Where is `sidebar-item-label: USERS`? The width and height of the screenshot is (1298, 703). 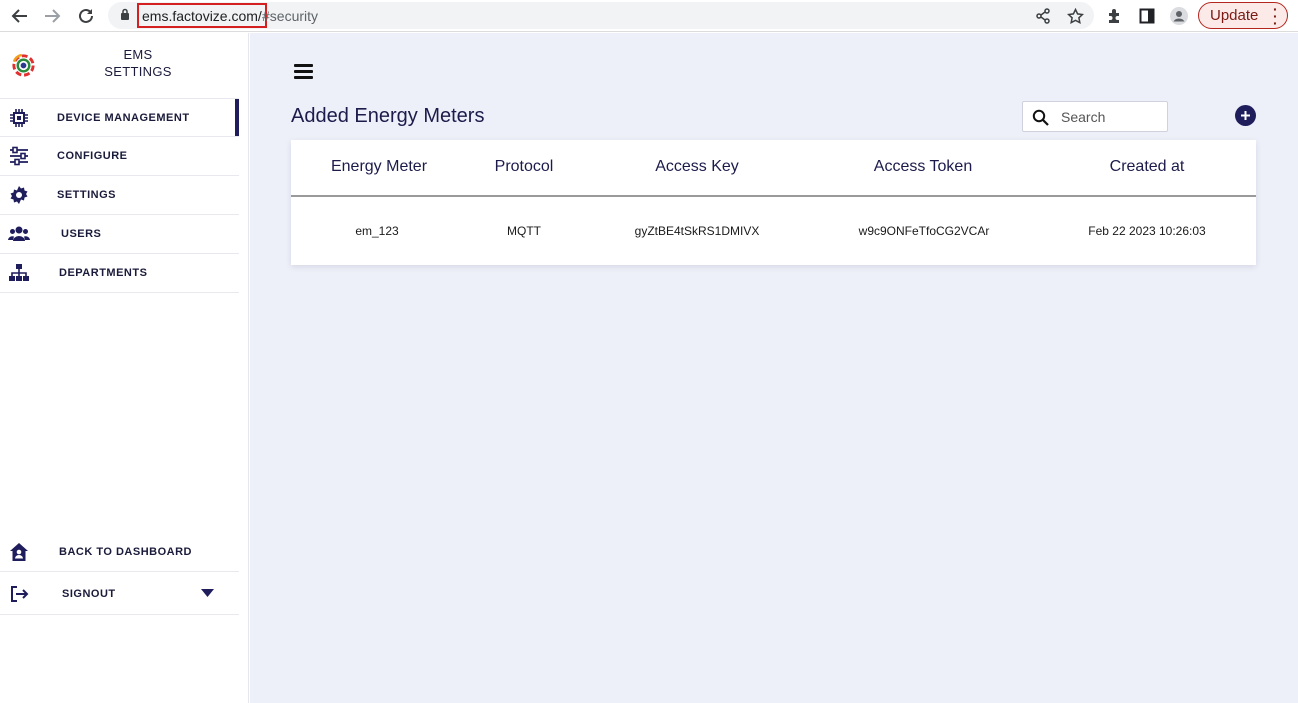
sidebar-item-label: USERS is located at coordinates (81, 234).